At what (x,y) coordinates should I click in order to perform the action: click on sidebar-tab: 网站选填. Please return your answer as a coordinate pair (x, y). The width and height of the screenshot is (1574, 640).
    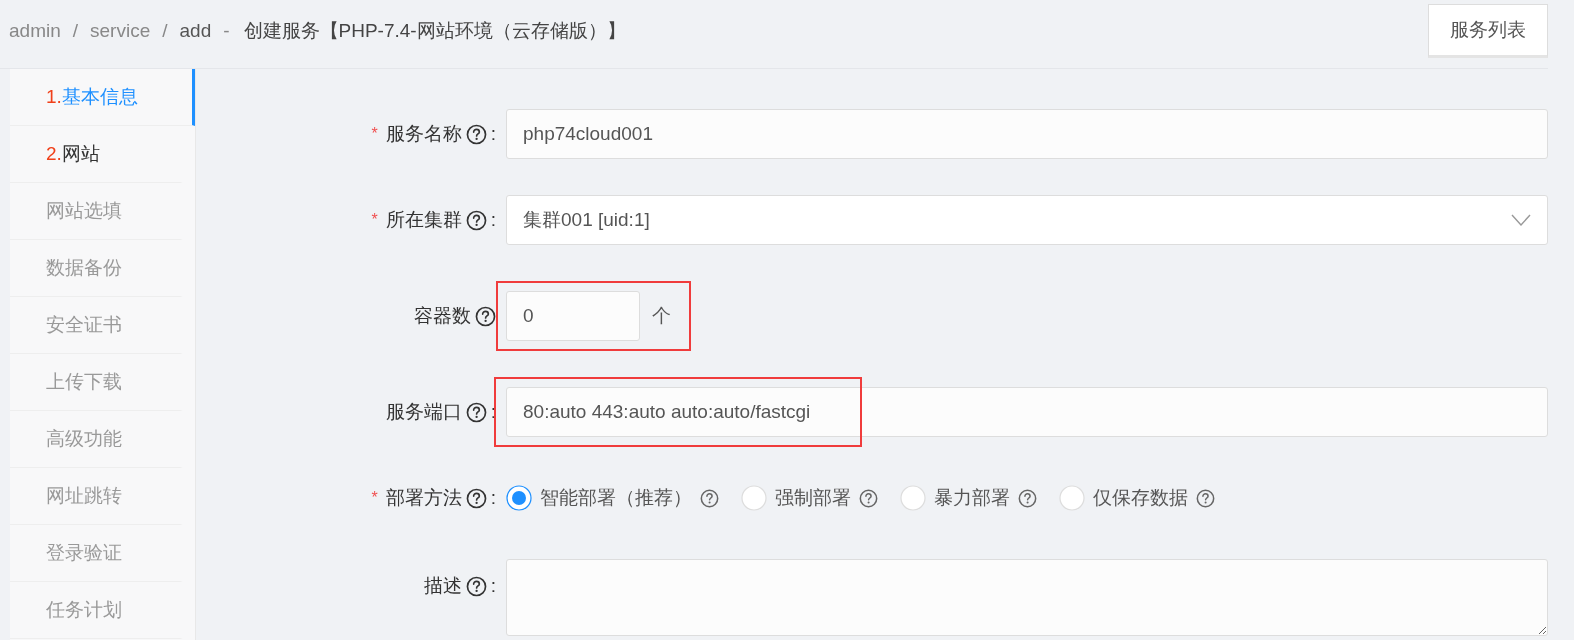
    Looking at the image, I should click on (96, 211).